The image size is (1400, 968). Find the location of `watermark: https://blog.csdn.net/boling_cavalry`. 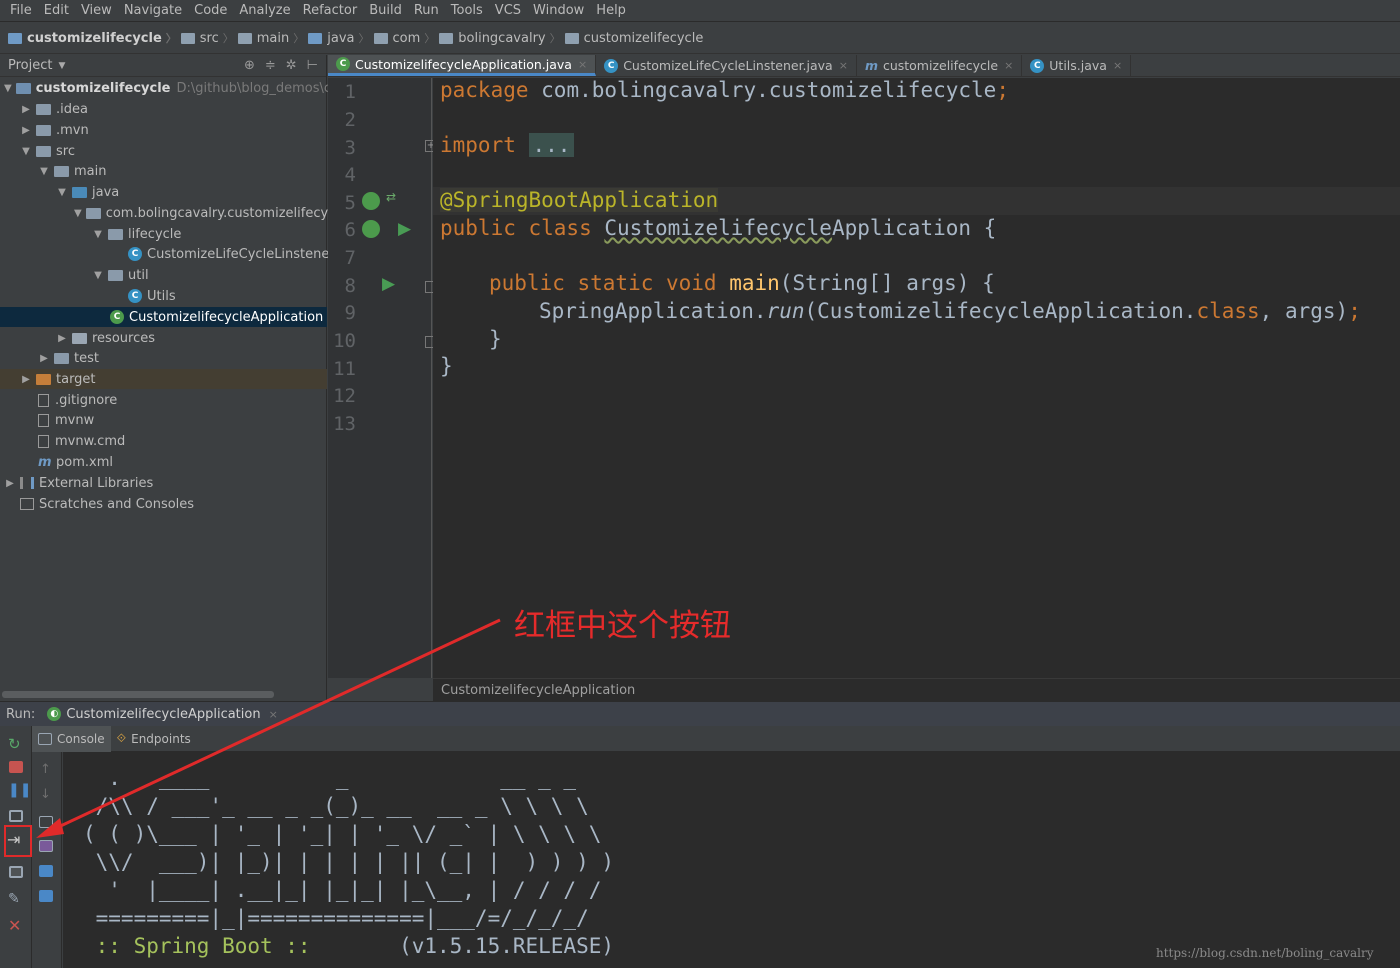

watermark: https://blog.csdn.net/boling_cavalry is located at coordinates (1265, 953).